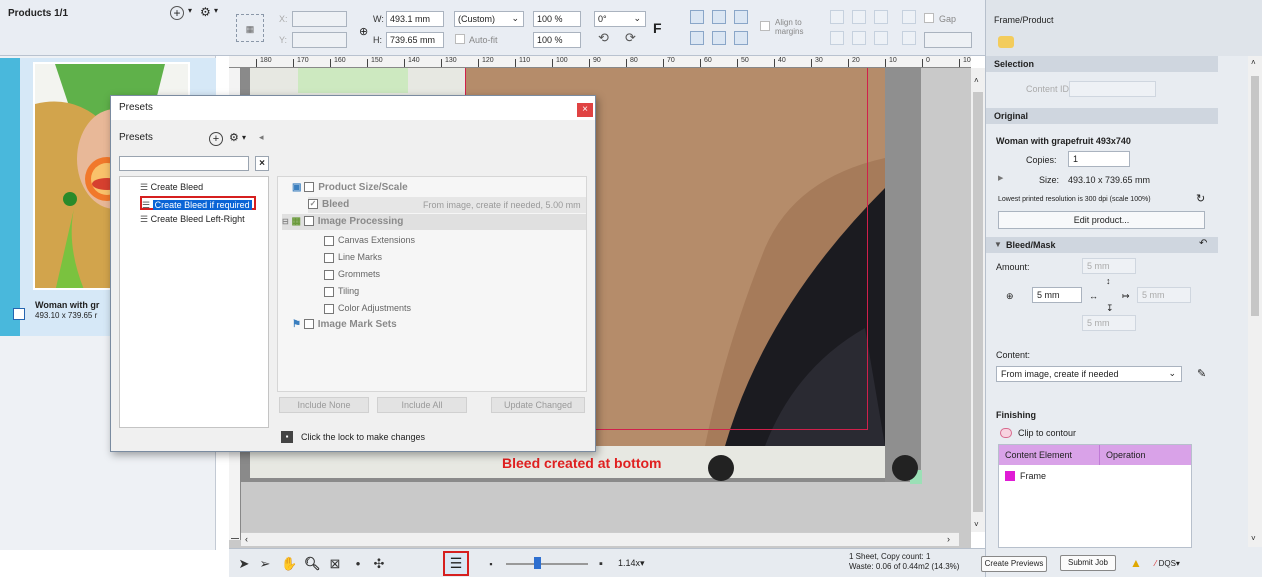 This screenshot has width=1262, height=577. What do you see at coordinates (929, 18) in the screenshot?
I see `gap-checkbox` at bounding box center [929, 18].